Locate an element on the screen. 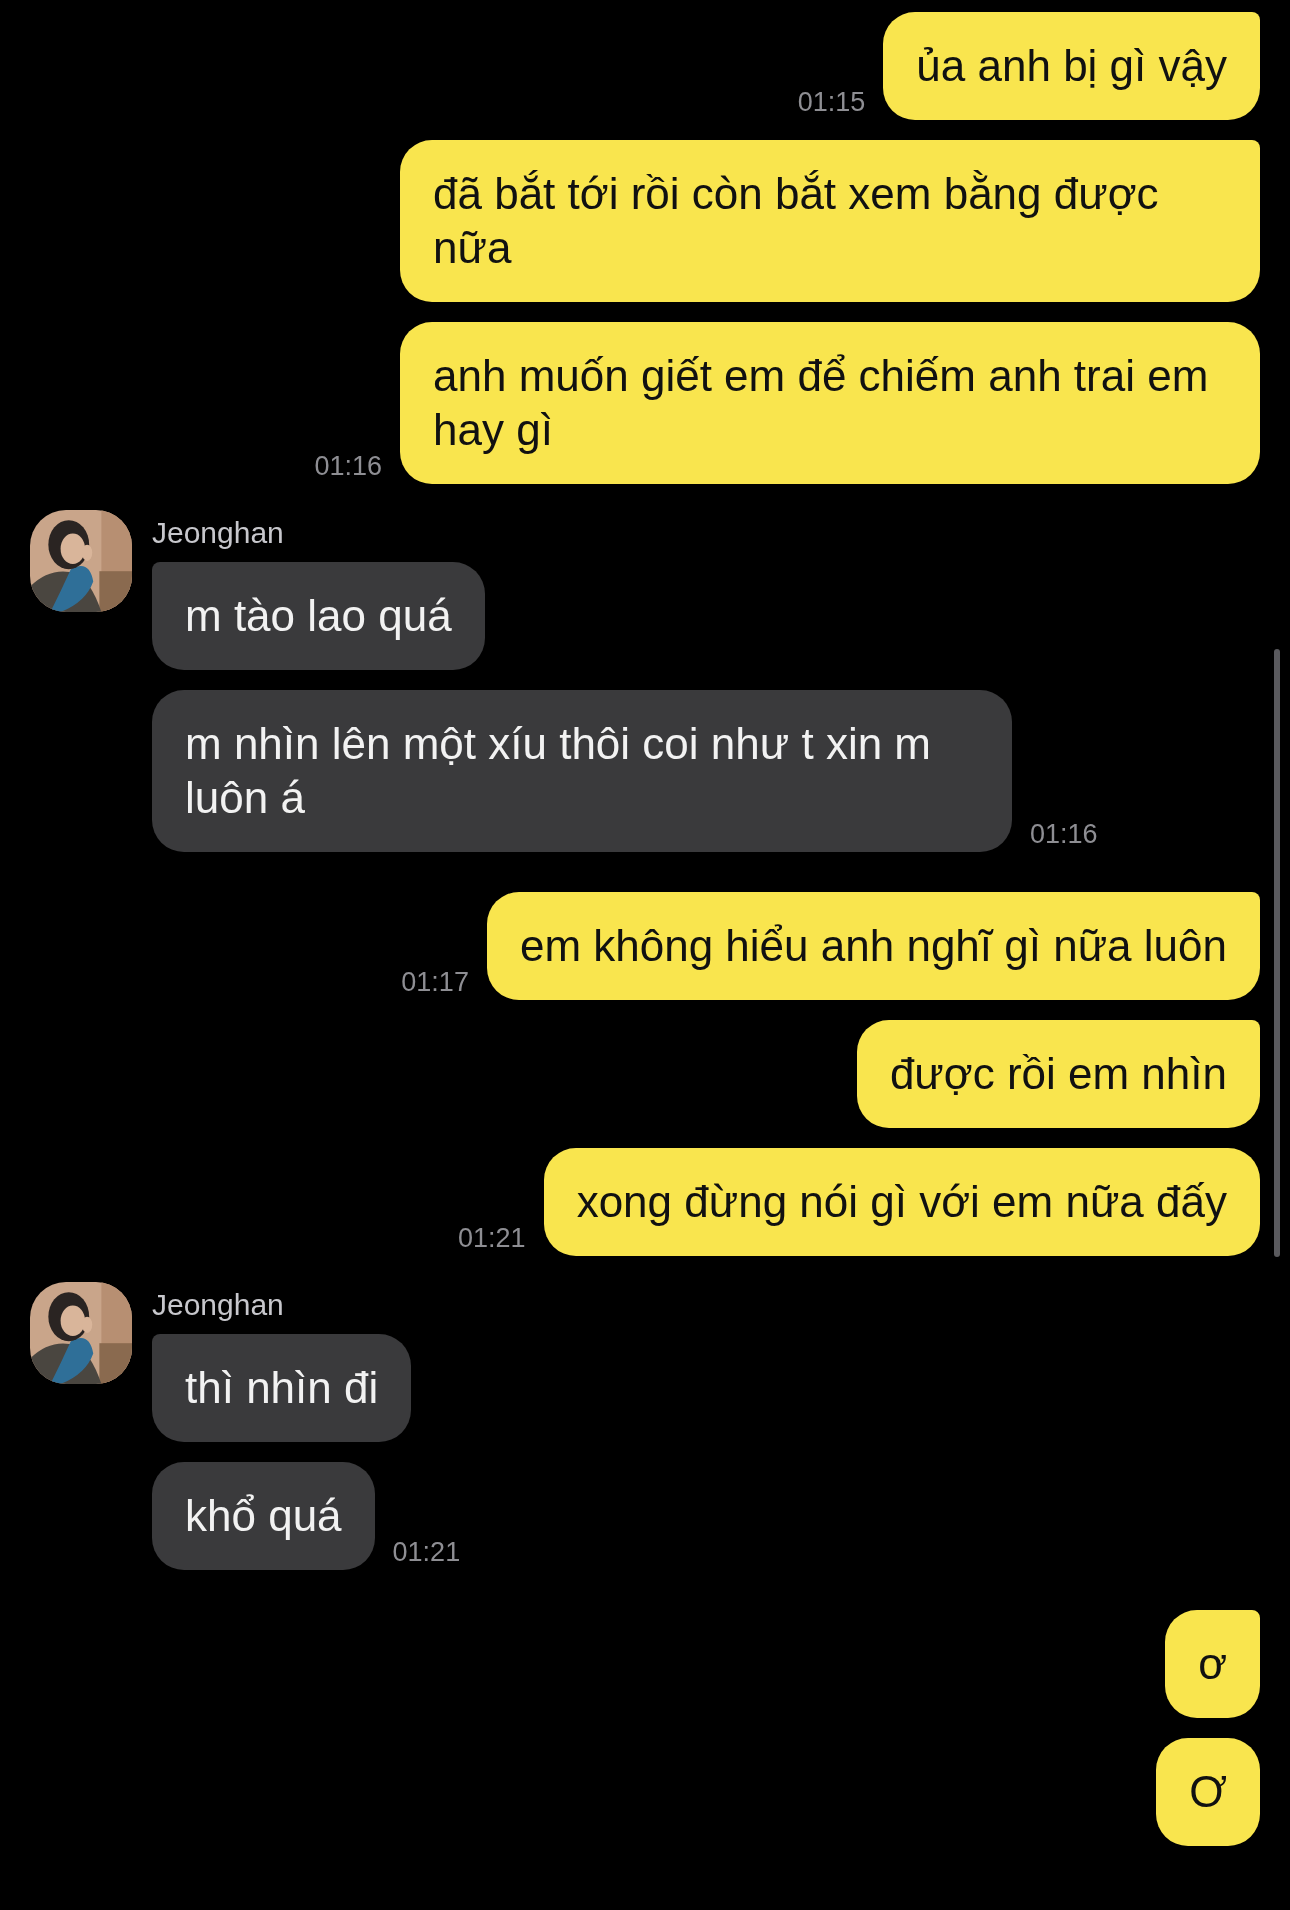 The image size is (1290, 1910). message-bubble: anh muốn giết em để chiếm anh trai em hay gì is located at coordinates (830, 403).